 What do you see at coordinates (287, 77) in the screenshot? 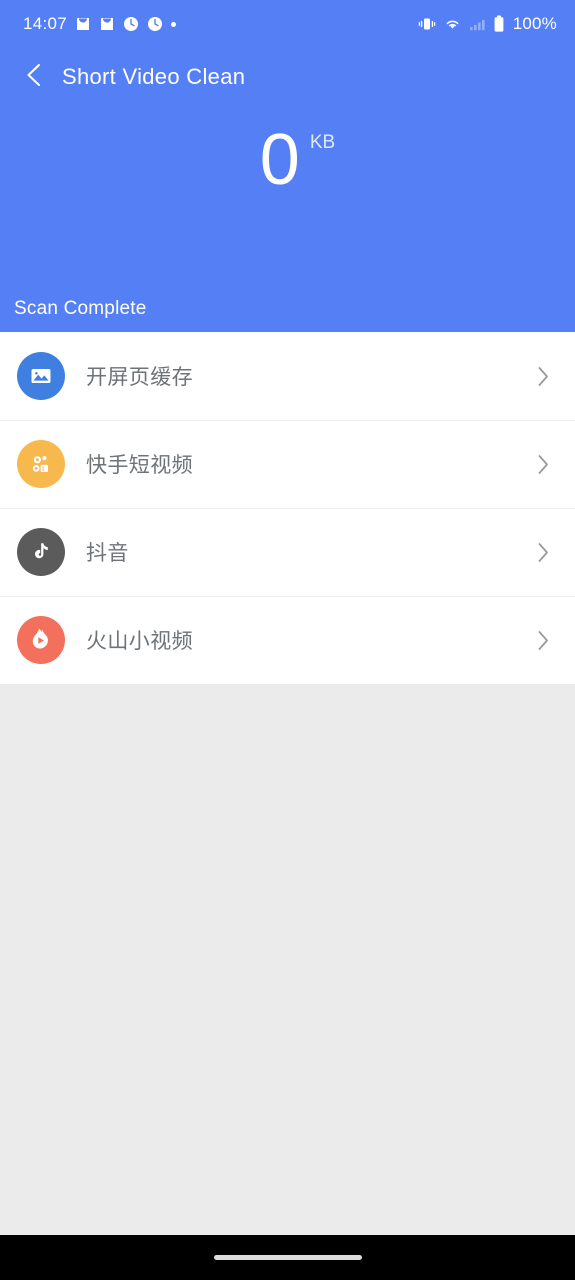
I see `title-bar: Short Video Clean` at bounding box center [287, 77].